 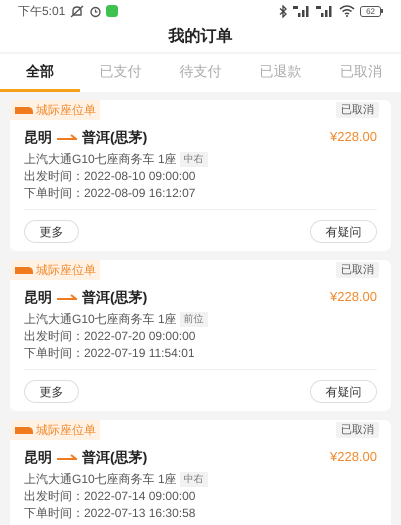 What do you see at coordinates (42, 11) in the screenshot?
I see `status-time: 下午5:01` at bounding box center [42, 11].